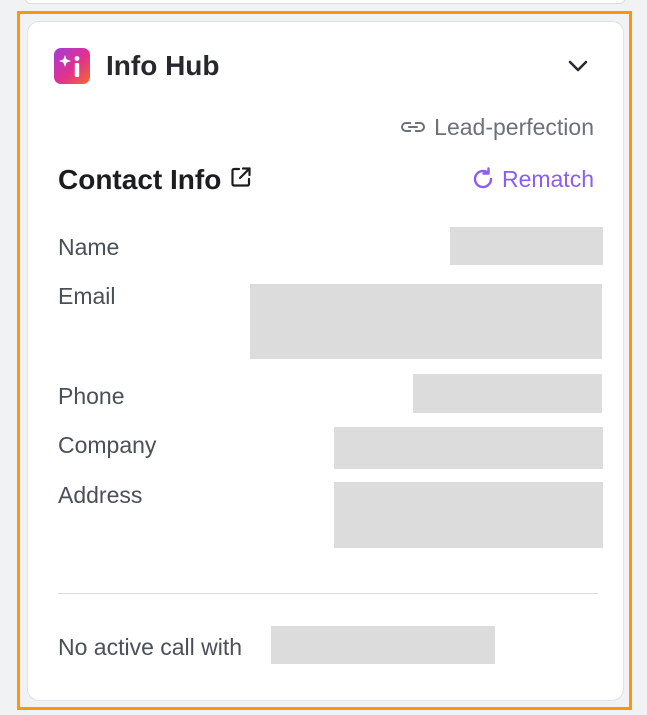 The width and height of the screenshot is (647, 715). I want to click on phone-label: Phone, so click(91, 396).